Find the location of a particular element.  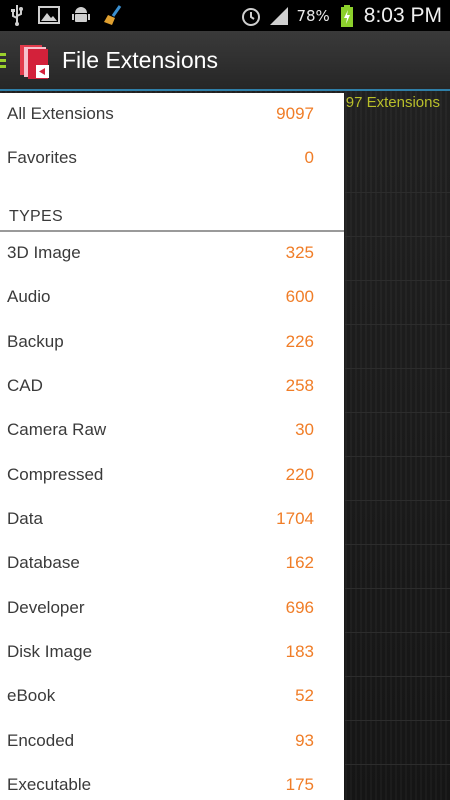

drawer-item-disk-image: Disk Image 183 is located at coordinates (172, 653).